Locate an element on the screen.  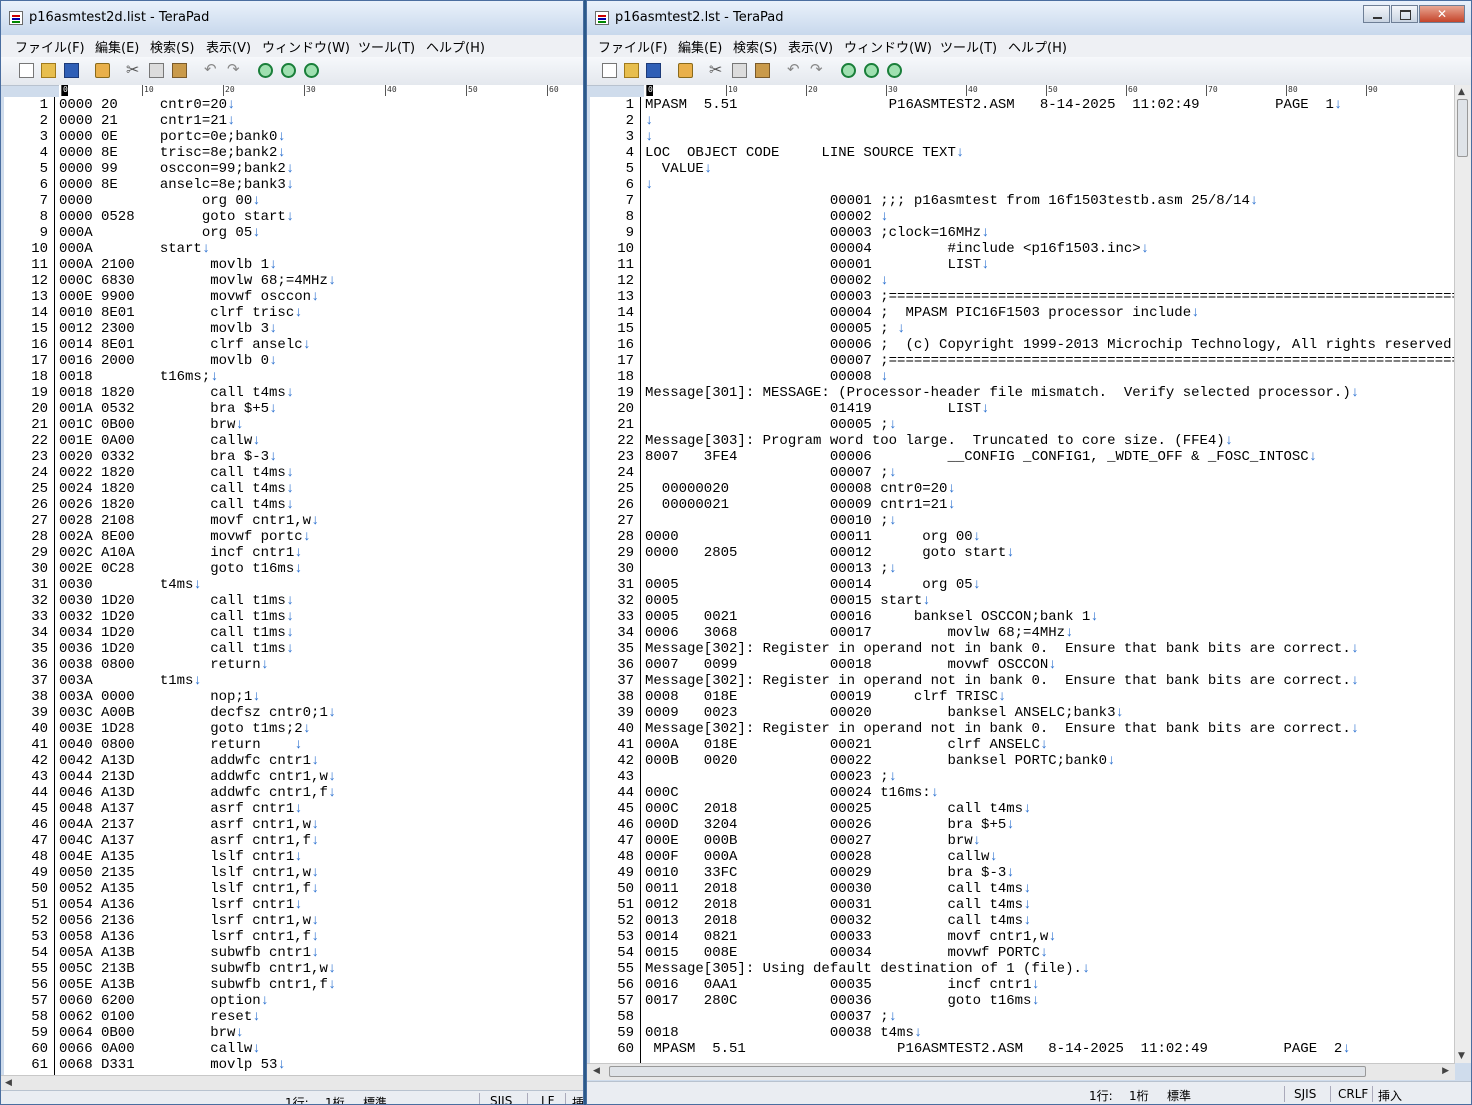
code-line: 000E 000B 00027 brw↓ is located at coordinates (1050, 841).